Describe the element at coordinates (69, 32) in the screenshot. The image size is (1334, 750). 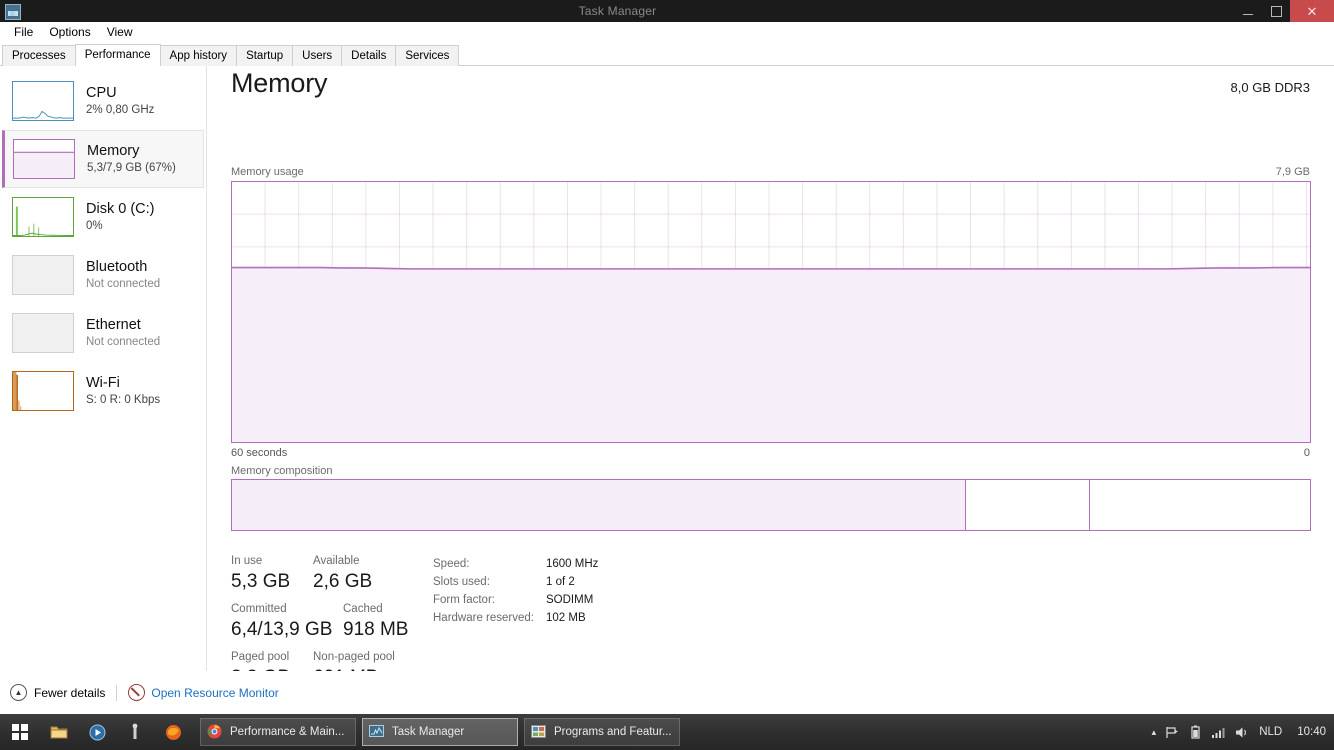
I see `menu-options: Options` at that location.